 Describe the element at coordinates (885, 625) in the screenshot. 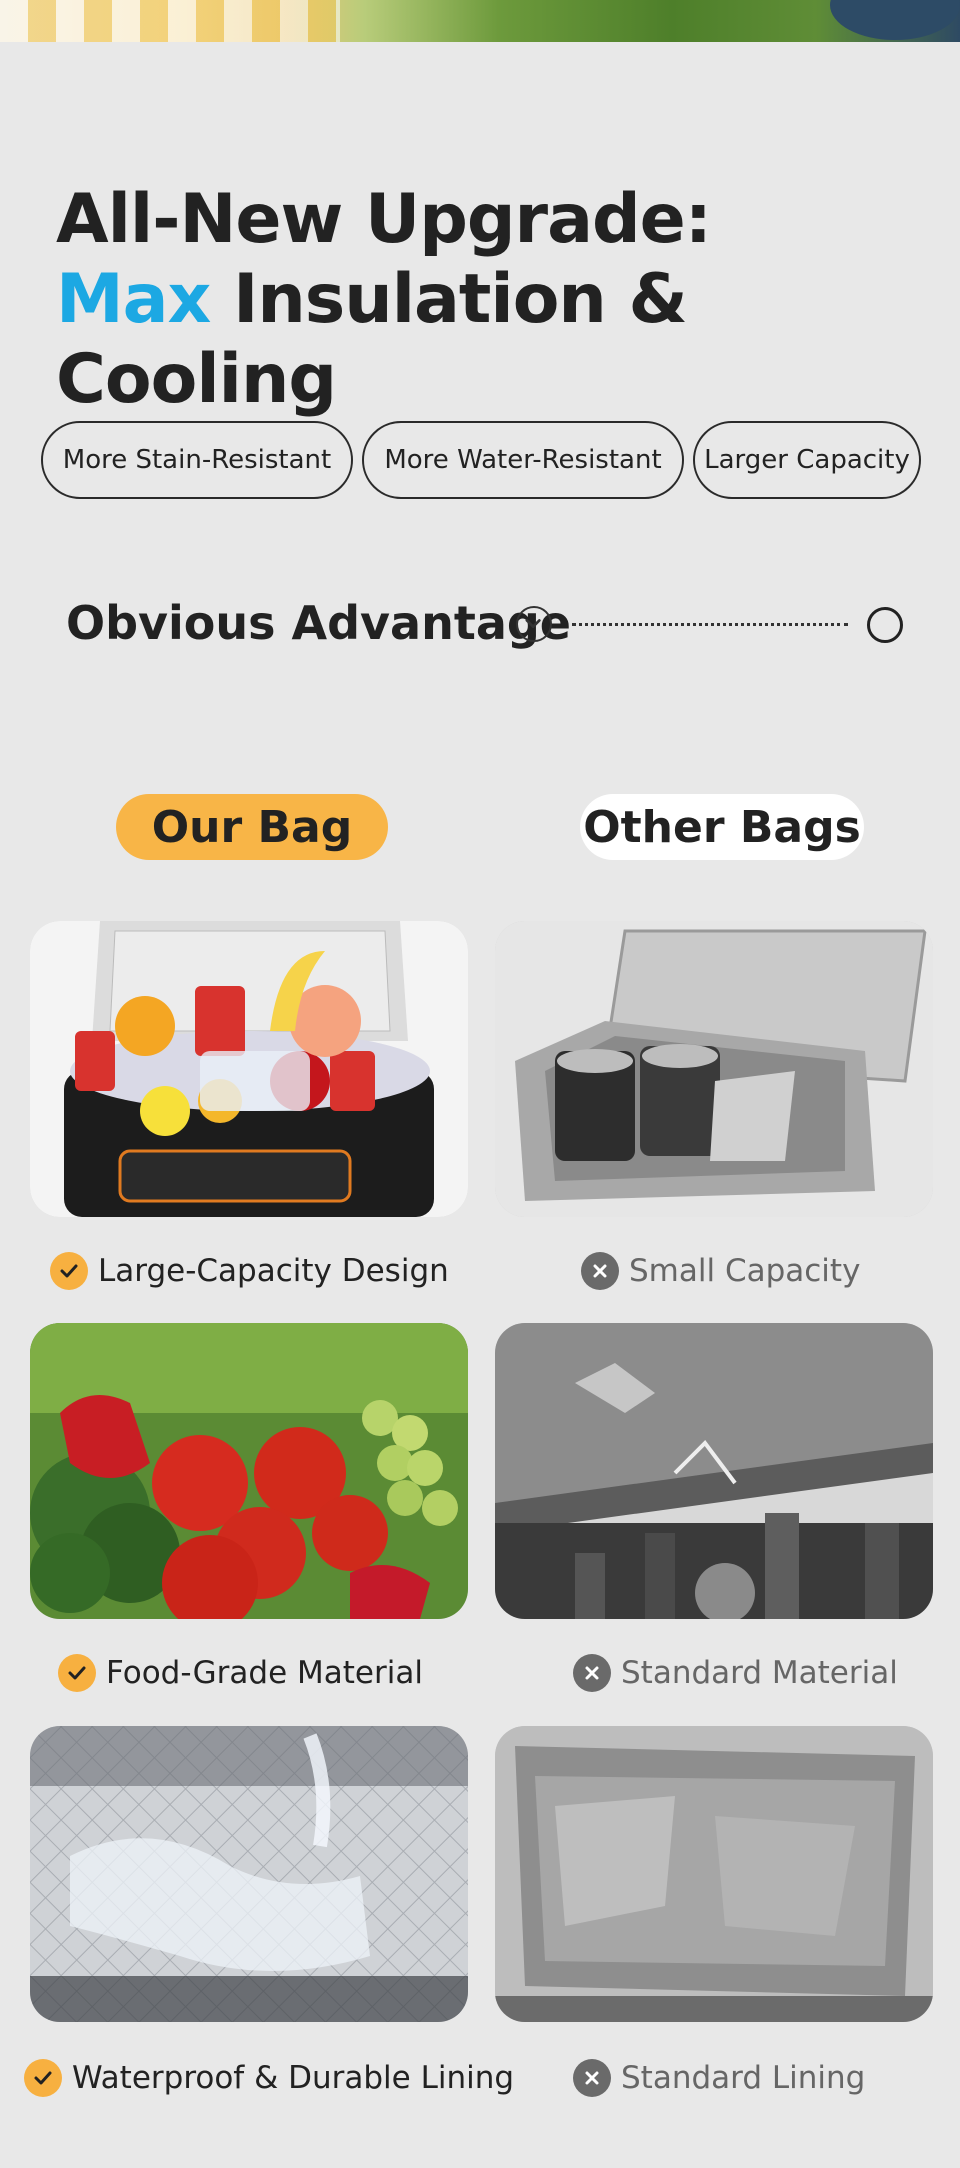

I see `circle-icon` at that location.